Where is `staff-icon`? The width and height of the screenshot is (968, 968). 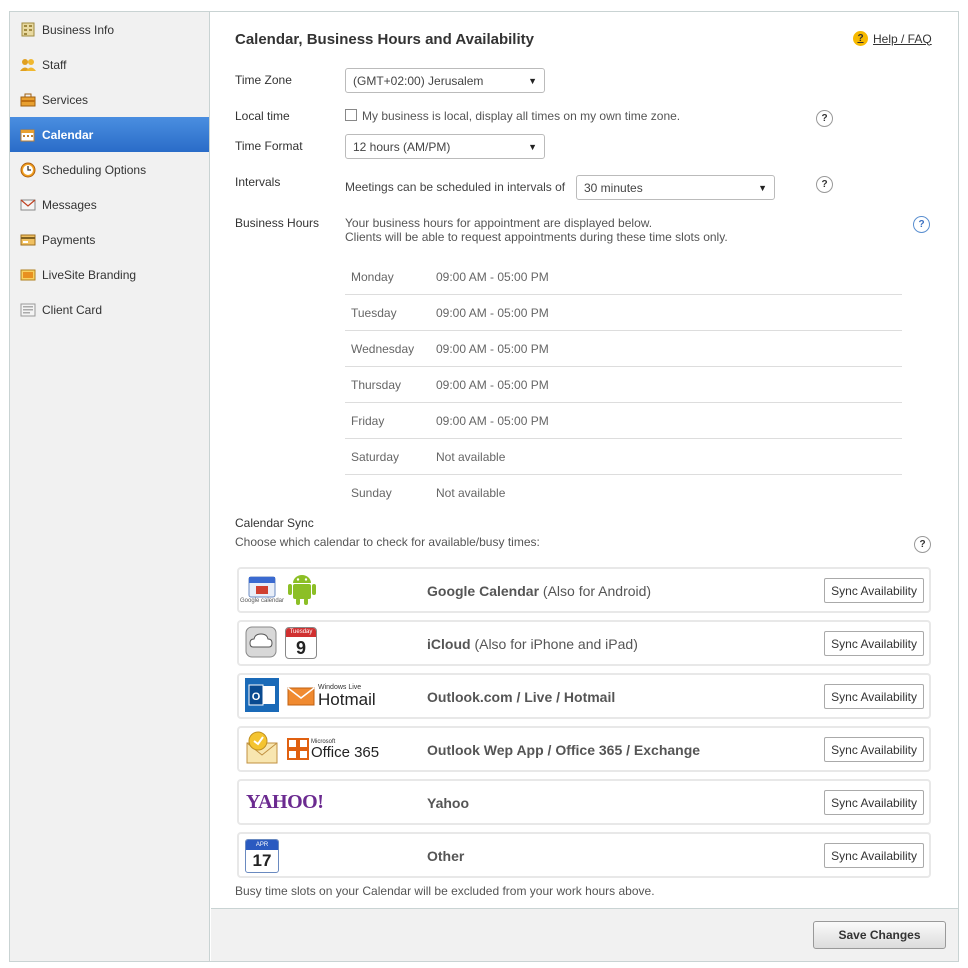
staff-icon is located at coordinates (27, 64).